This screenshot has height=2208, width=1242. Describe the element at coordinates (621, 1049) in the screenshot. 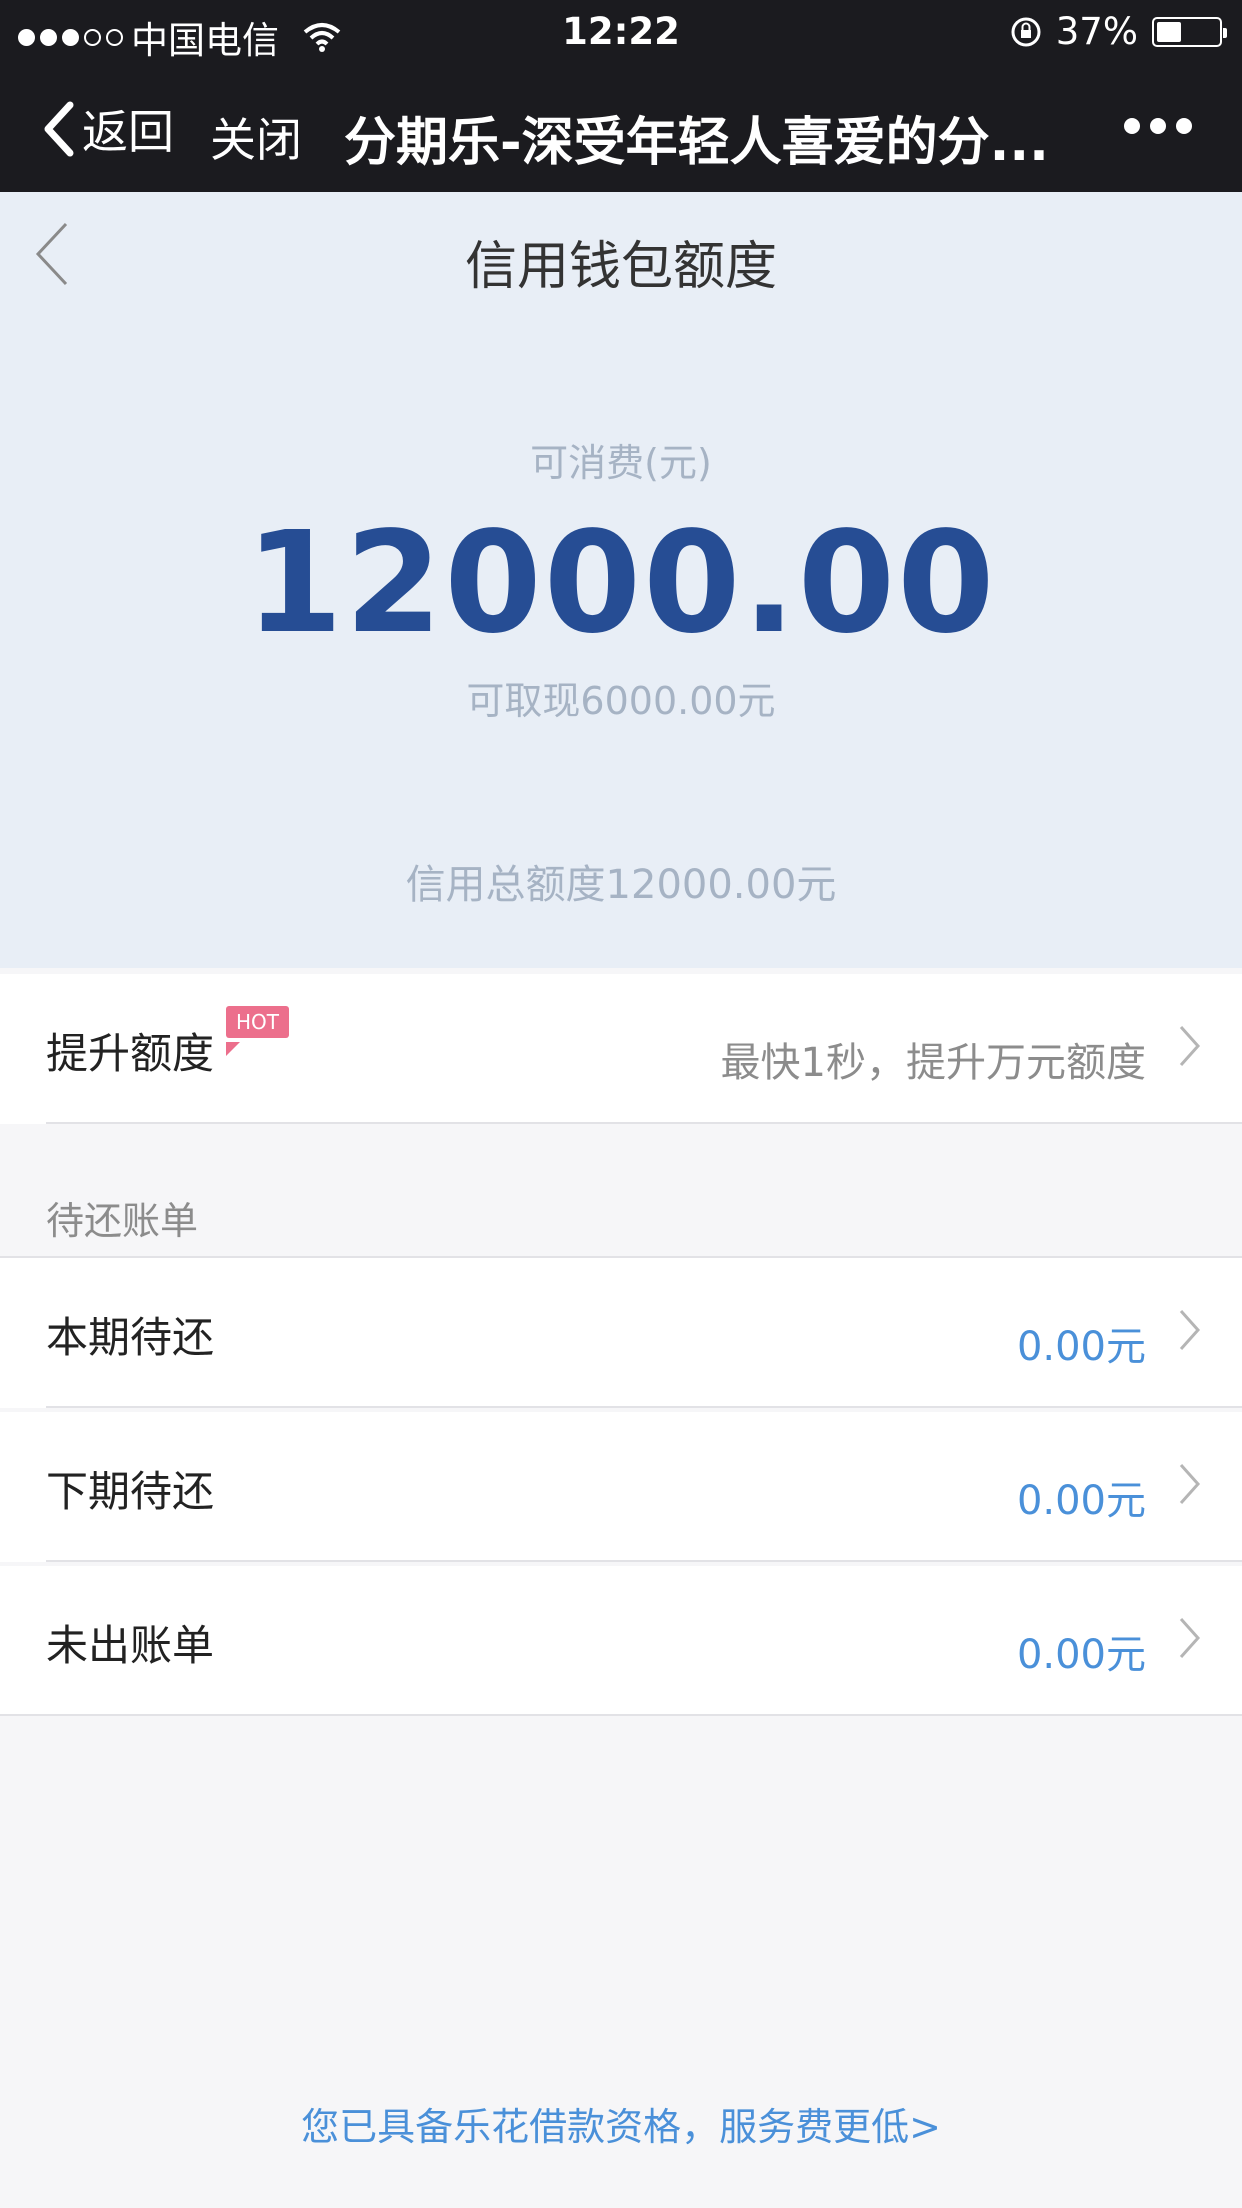

I see `boost-credit-row: 提升额度 HOT 最快1秒，提升万元额度` at that location.